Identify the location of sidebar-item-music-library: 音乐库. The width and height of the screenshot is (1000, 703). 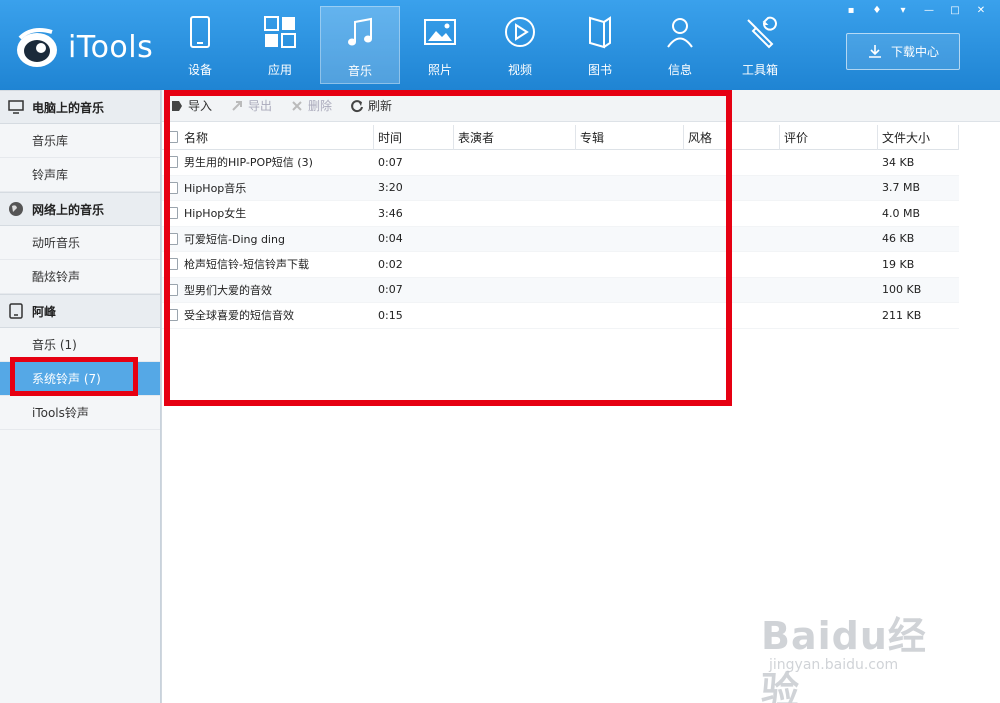
(80, 141).